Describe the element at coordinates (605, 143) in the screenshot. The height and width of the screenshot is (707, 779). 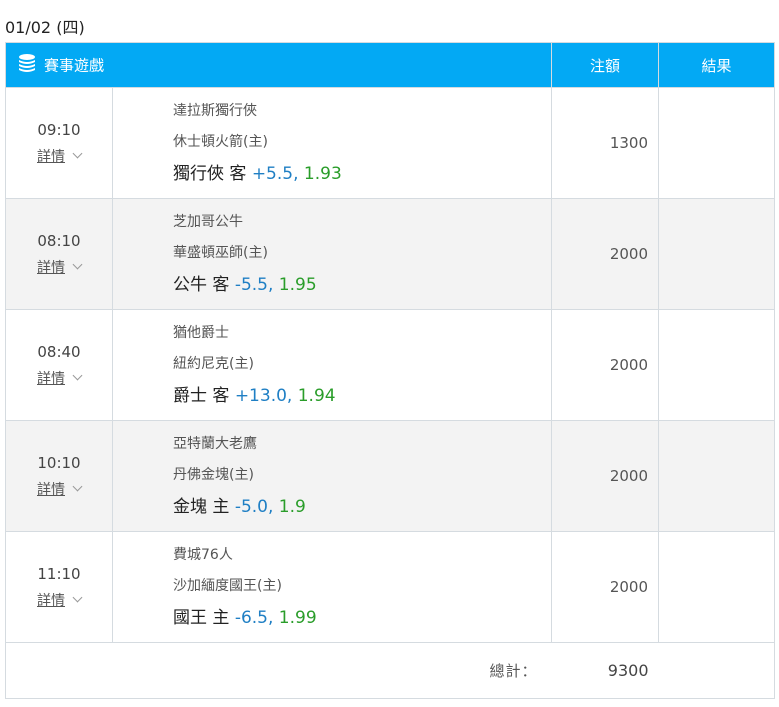
I see `amount-cell: 1300` at that location.